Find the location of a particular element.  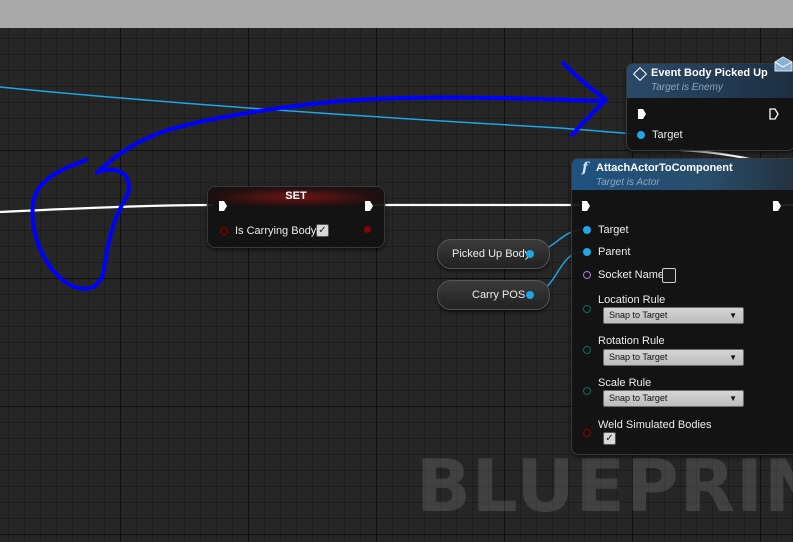

function-node-header: f AttachActorToComponent Target is Actor is located at coordinates (682, 174).